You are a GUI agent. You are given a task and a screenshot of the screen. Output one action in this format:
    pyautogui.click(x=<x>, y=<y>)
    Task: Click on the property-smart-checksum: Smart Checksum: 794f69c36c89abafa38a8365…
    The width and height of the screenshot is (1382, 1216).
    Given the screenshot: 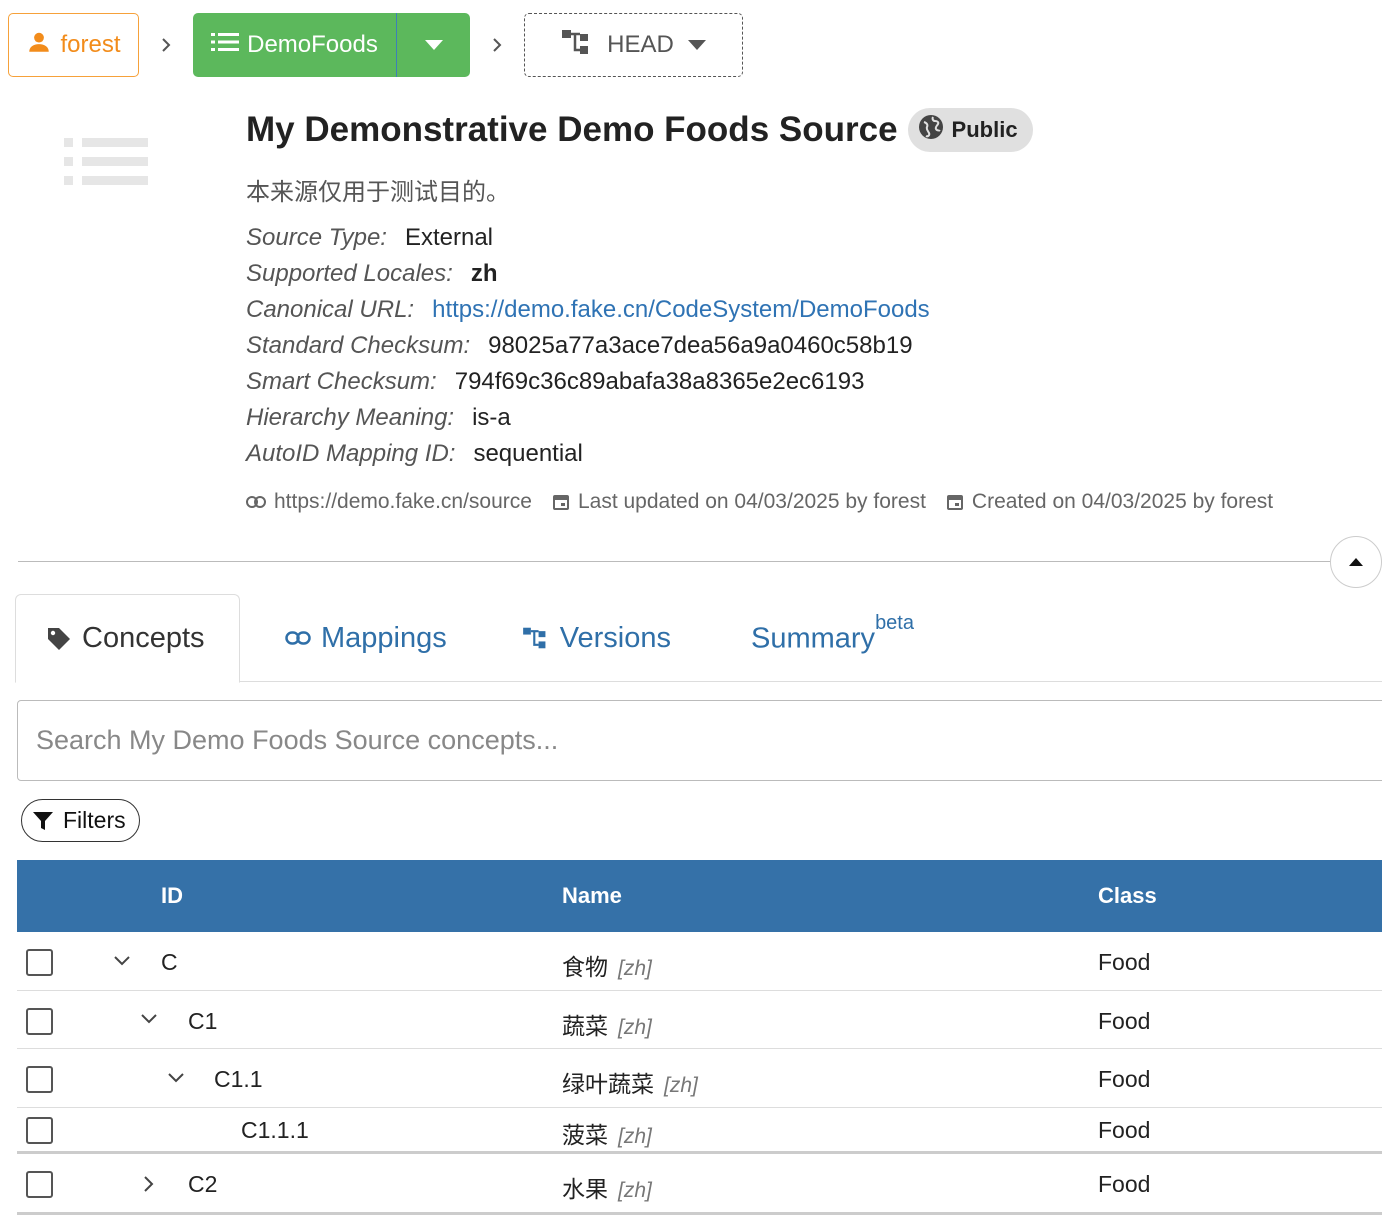 What is the action you would take?
    pyautogui.click(x=588, y=382)
    